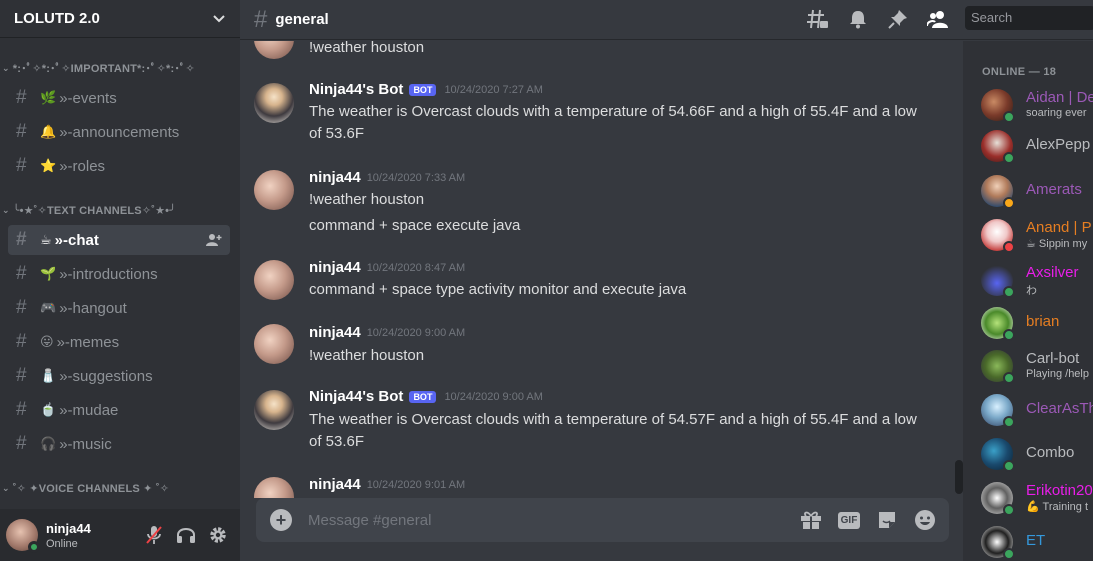 The height and width of the screenshot is (561, 1093). I want to click on member-activity: Playing /help, so click(1057, 374).